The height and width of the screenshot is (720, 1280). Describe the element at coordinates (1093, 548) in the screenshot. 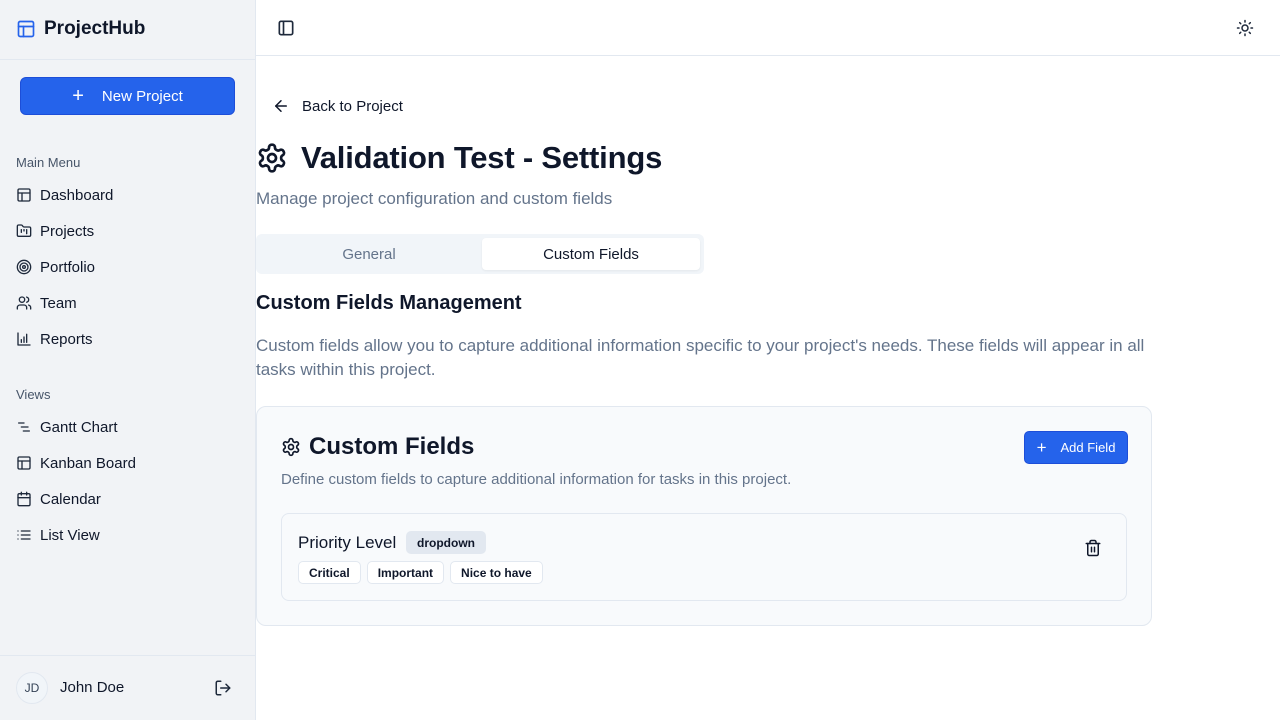

I see `trash-icon` at that location.